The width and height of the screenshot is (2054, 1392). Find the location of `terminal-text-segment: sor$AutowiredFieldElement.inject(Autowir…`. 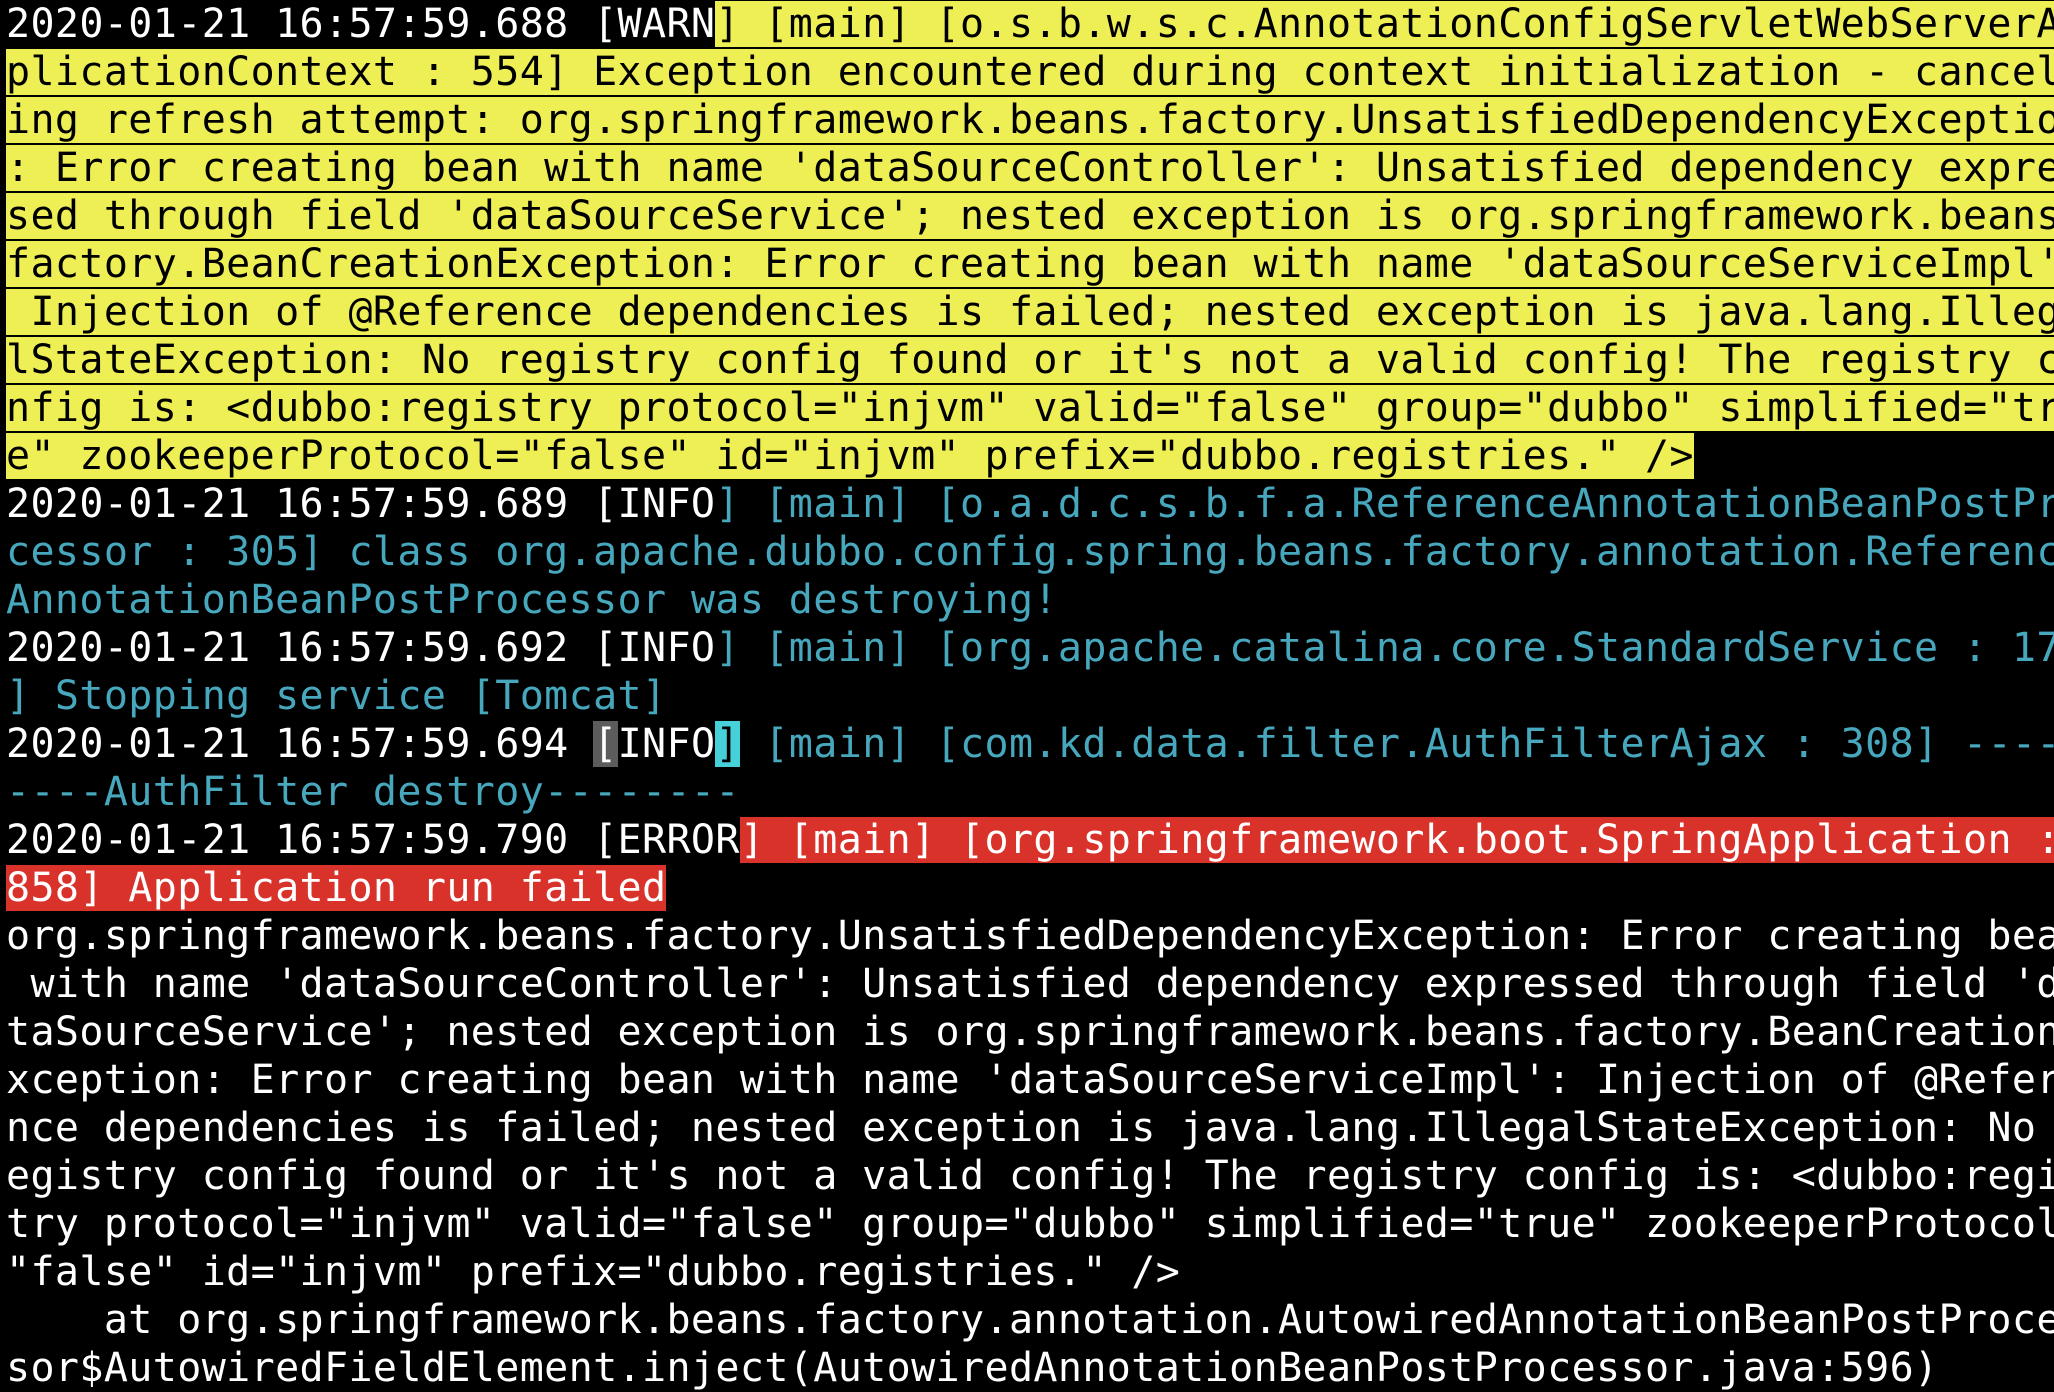

terminal-text-segment: sor$AutowiredFieldElement.inject(Autowir… is located at coordinates (972, 1368).